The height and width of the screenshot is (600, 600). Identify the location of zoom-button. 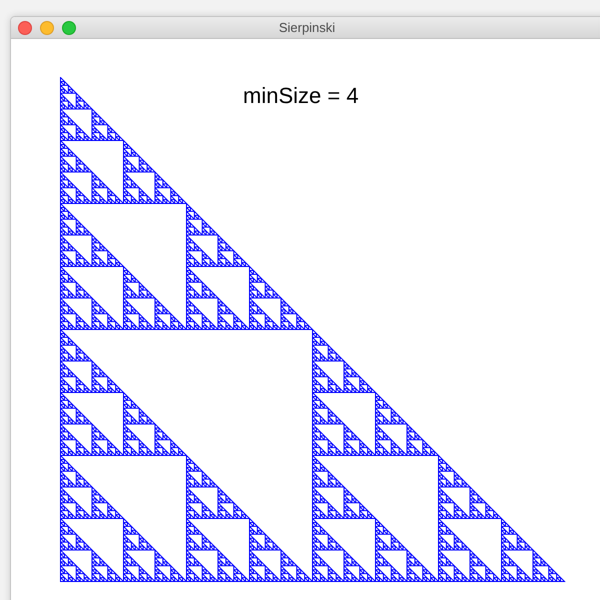
(69, 27).